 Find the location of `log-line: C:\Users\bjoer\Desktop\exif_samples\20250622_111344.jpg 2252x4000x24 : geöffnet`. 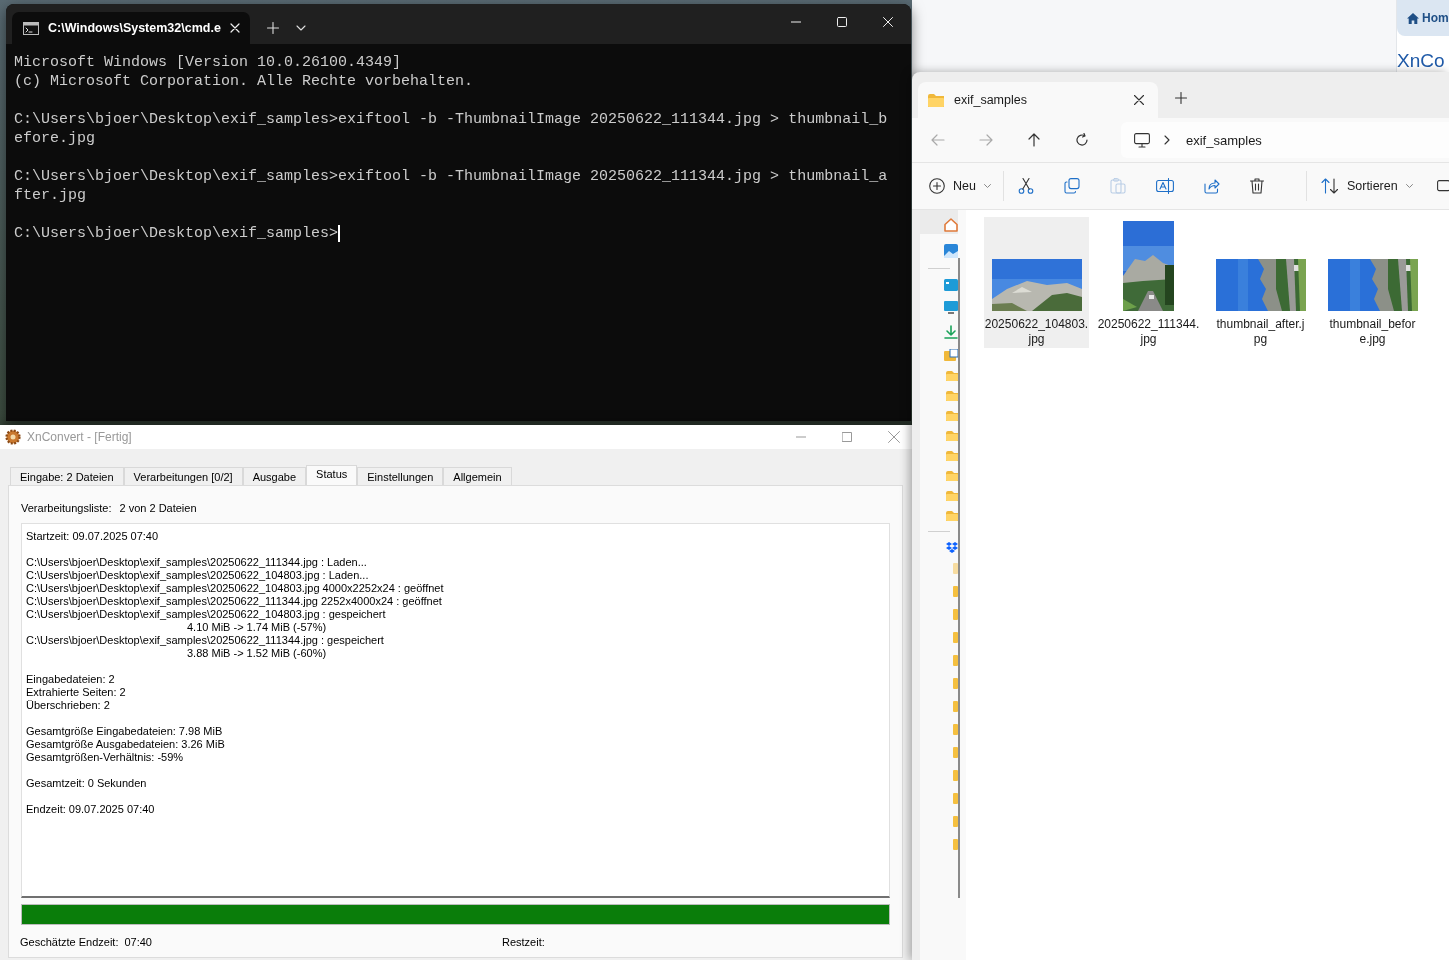

log-line: C:\Users\bjoer\Desktop\exif_samples\20250622_111344.jpg 2252x4000x24 : geöffnet is located at coordinates (234, 601).